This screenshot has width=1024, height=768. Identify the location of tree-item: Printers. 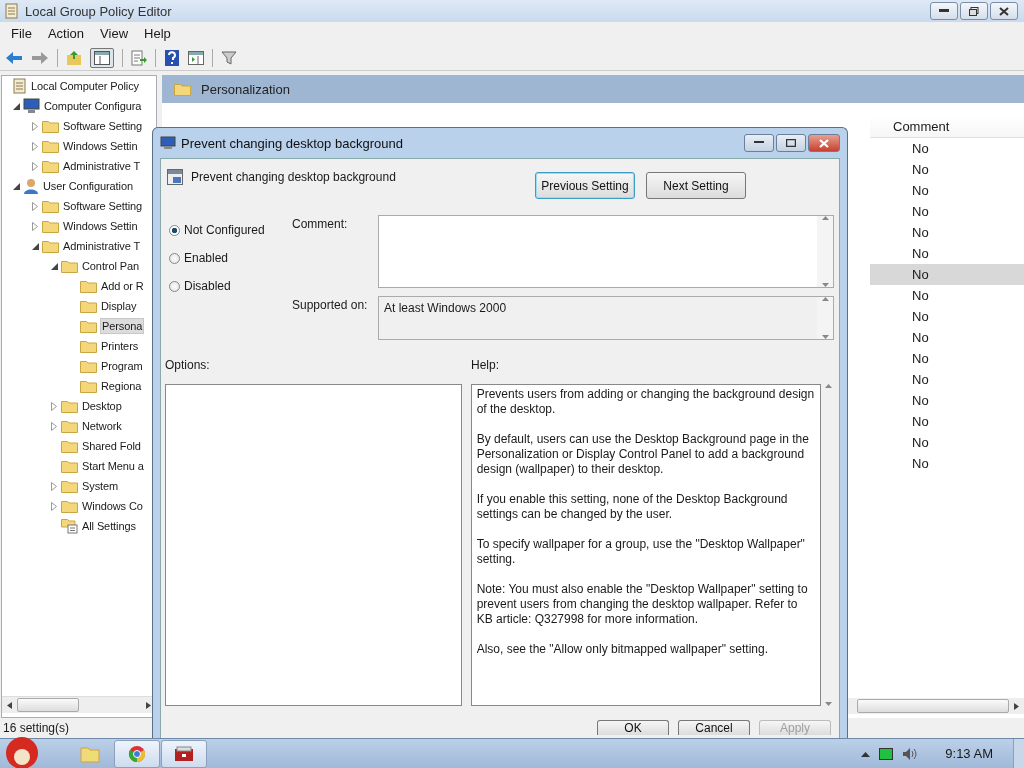
(120, 346).